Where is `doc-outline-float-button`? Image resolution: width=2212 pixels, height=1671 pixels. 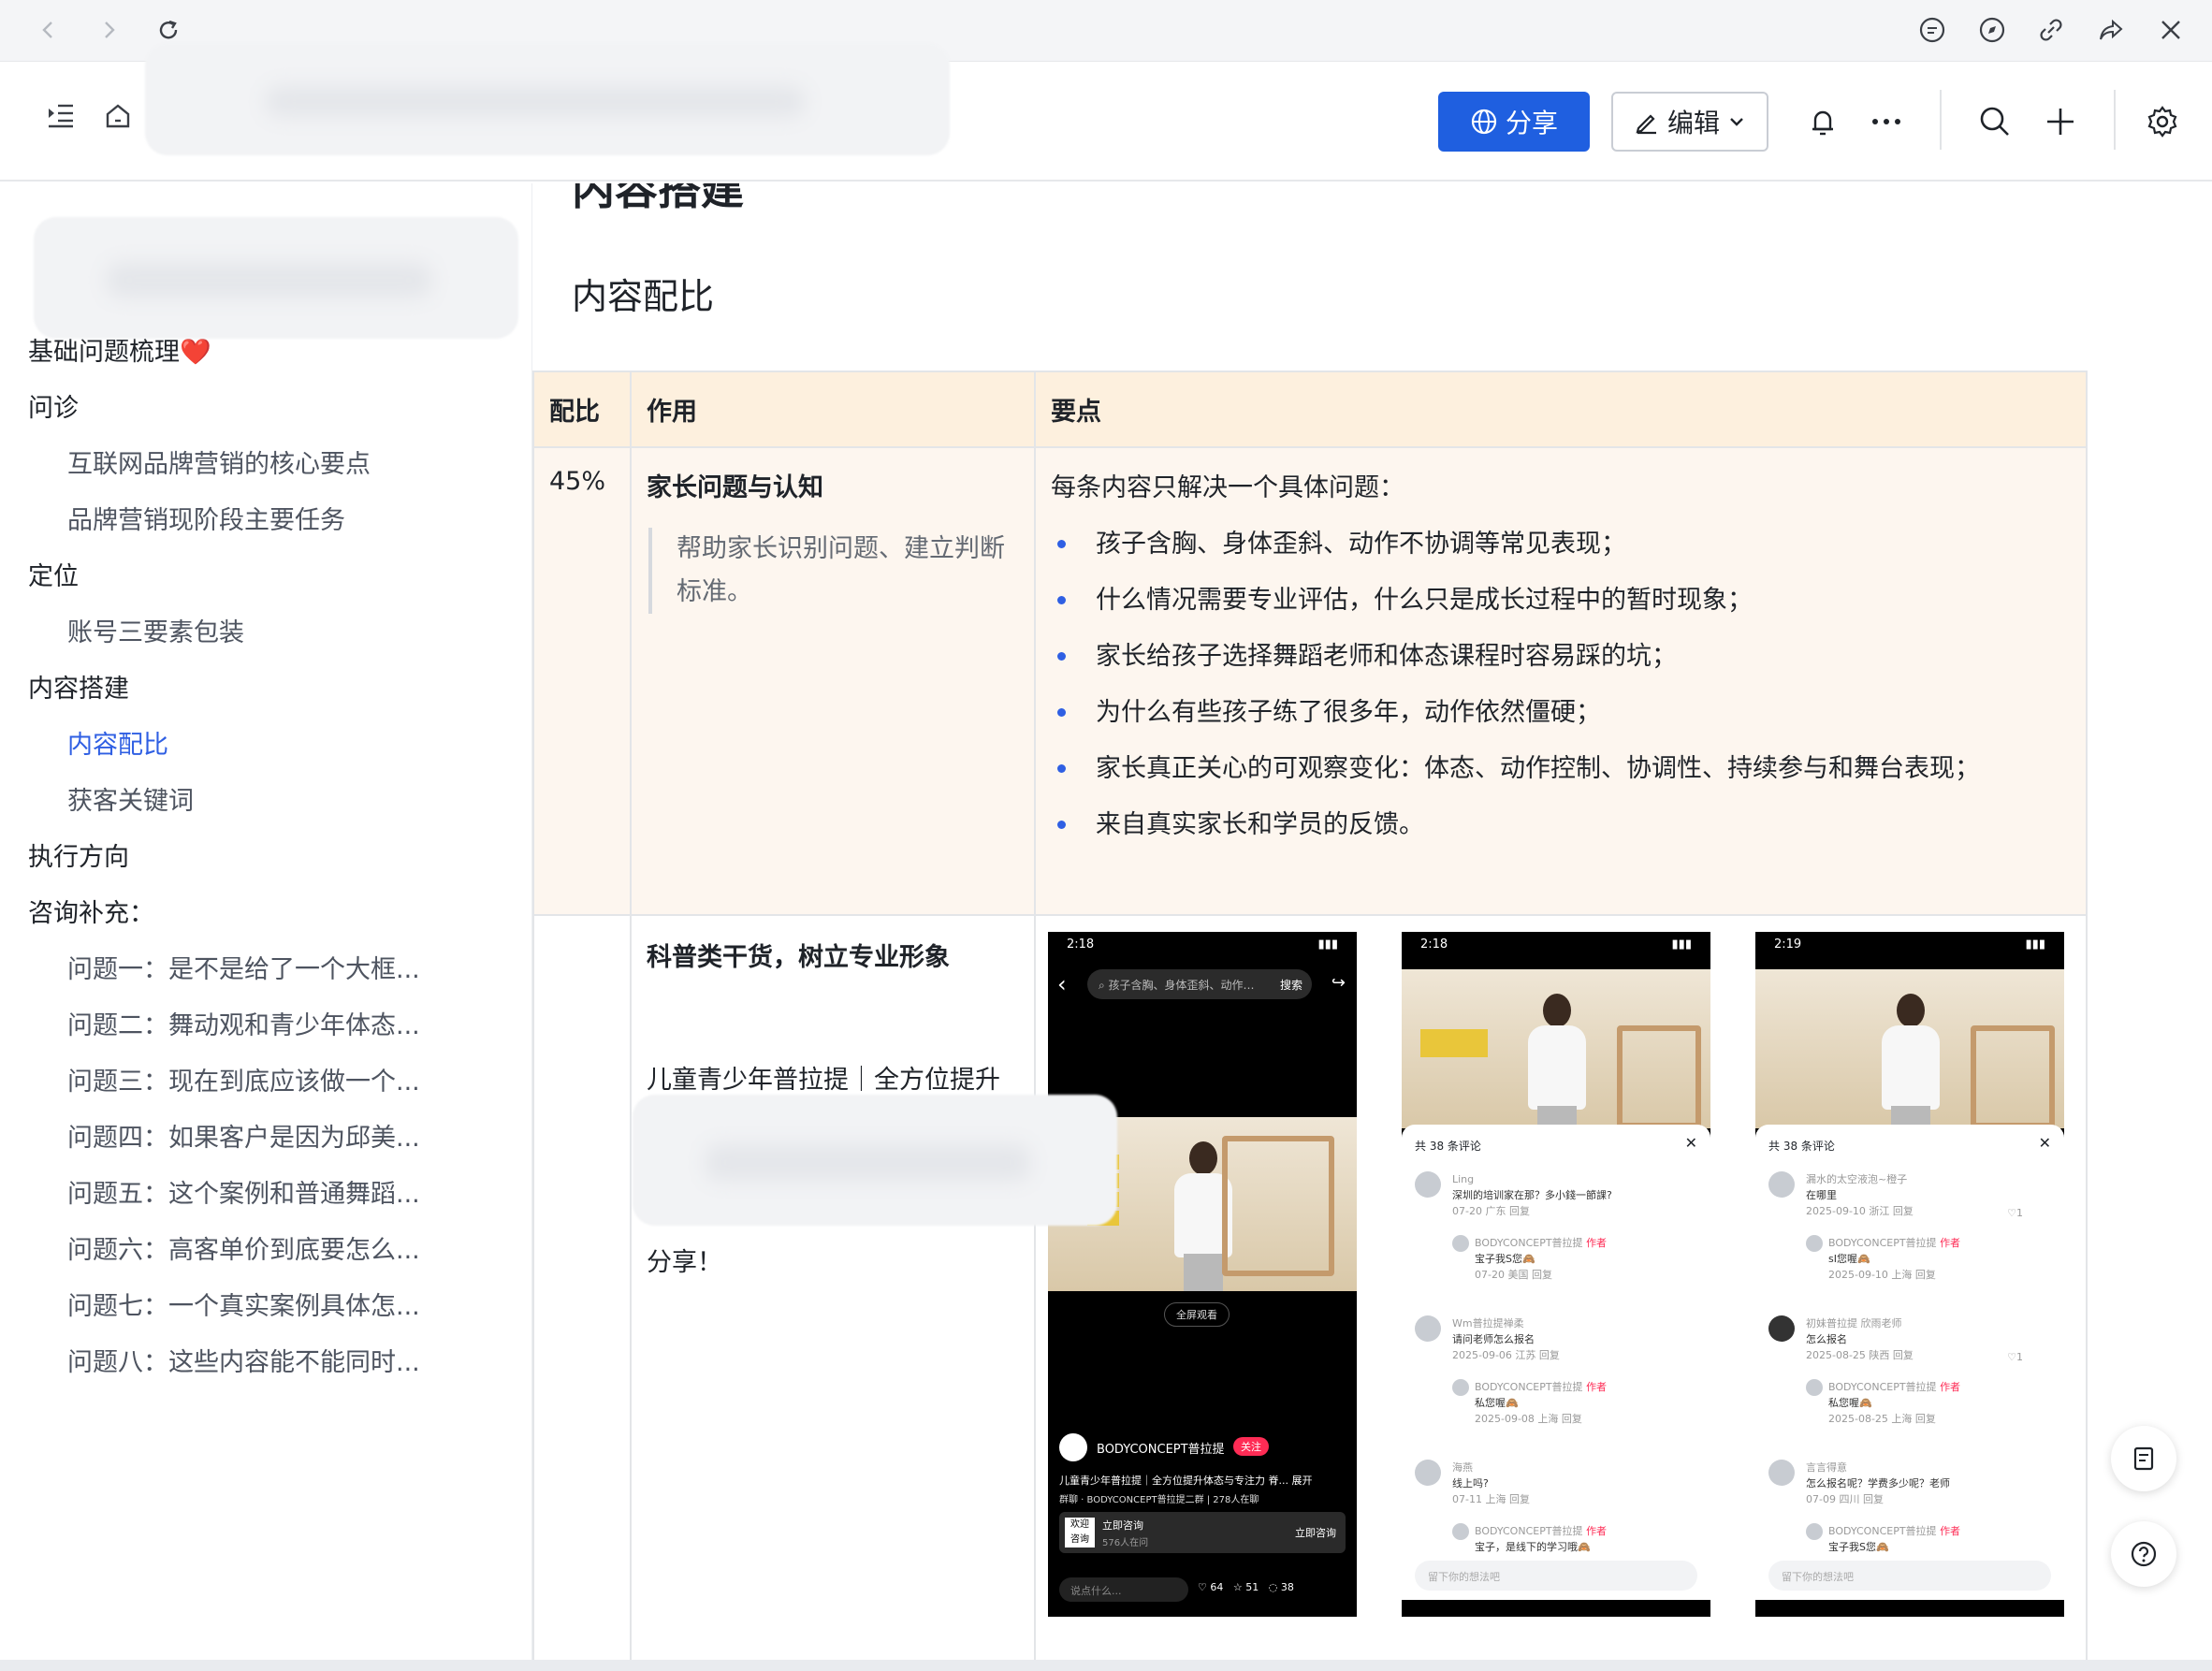
doc-outline-float-button is located at coordinates (2143, 1458).